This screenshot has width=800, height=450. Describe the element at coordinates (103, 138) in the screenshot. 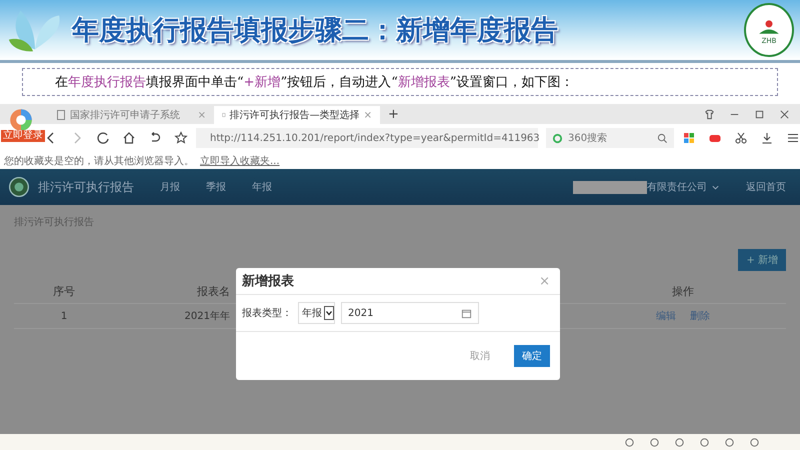

I see `reload-icon` at that location.